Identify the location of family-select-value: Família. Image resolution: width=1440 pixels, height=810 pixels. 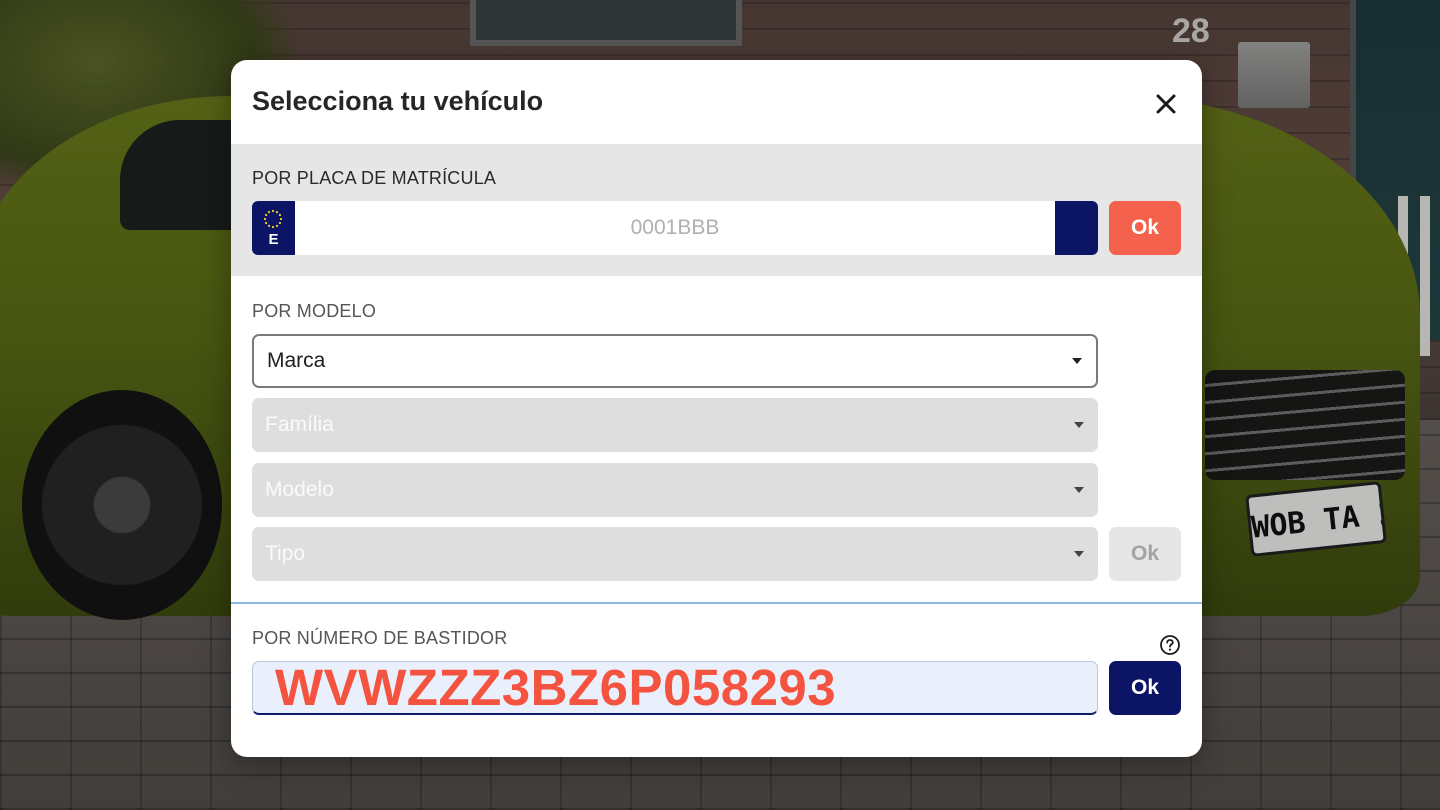
(299, 424).